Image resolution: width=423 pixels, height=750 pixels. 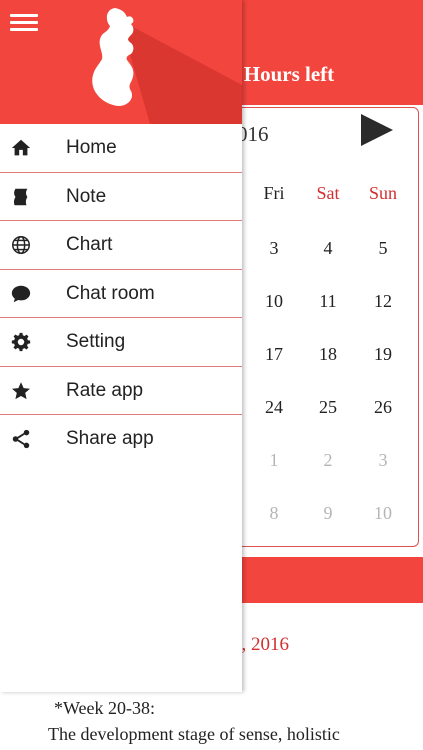 What do you see at coordinates (110, 438) in the screenshot?
I see `menu-item-label: Share app` at bounding box center [110, 438].